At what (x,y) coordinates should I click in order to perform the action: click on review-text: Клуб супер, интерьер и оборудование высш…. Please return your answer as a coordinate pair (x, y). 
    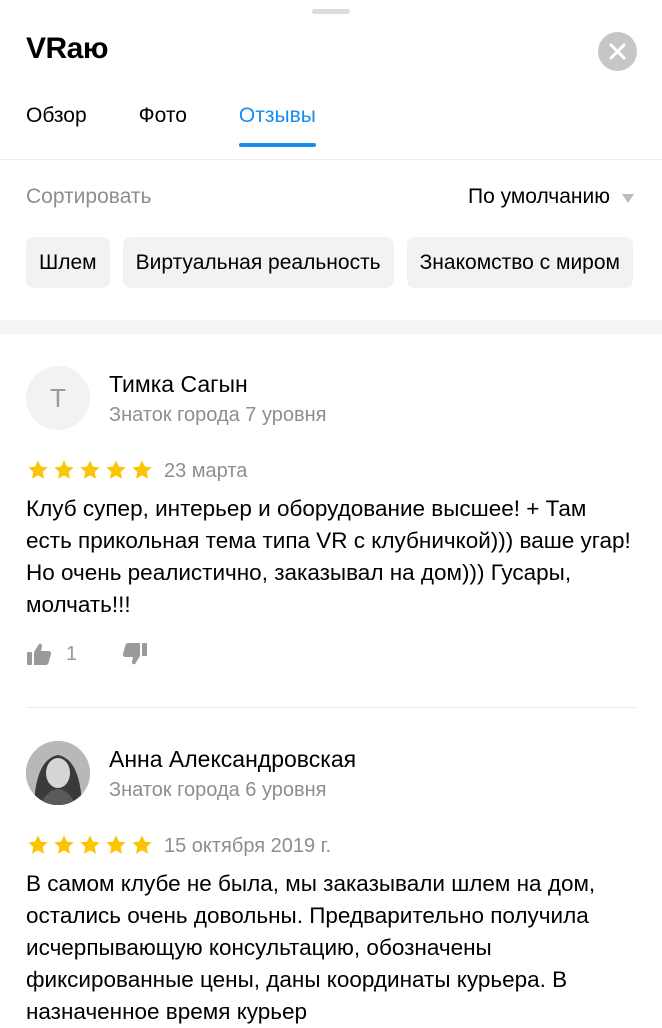
    Looking at the image, I should click on (328, 556).